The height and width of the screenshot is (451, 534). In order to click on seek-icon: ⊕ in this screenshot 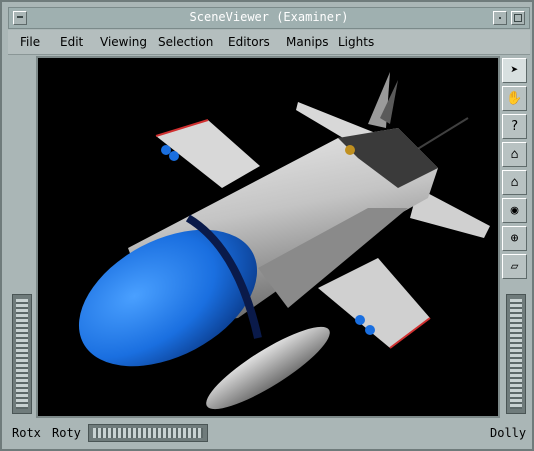, I will do `click(514, 238)`.